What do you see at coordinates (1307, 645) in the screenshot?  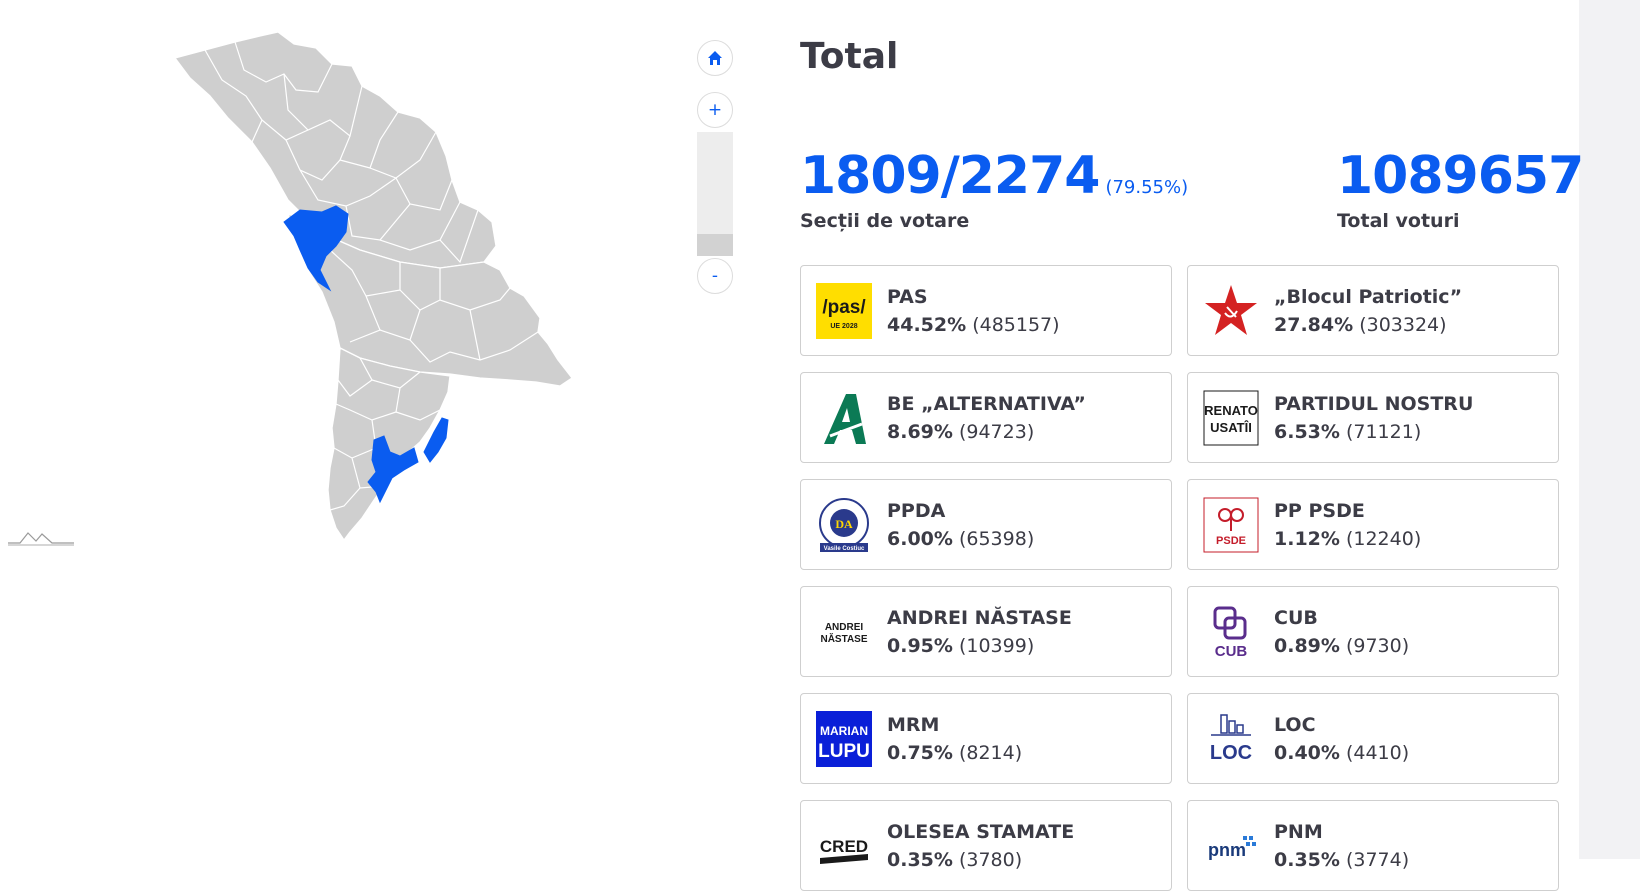 I see `party-percent: 0.89%` at bounding box center [1307, 645].